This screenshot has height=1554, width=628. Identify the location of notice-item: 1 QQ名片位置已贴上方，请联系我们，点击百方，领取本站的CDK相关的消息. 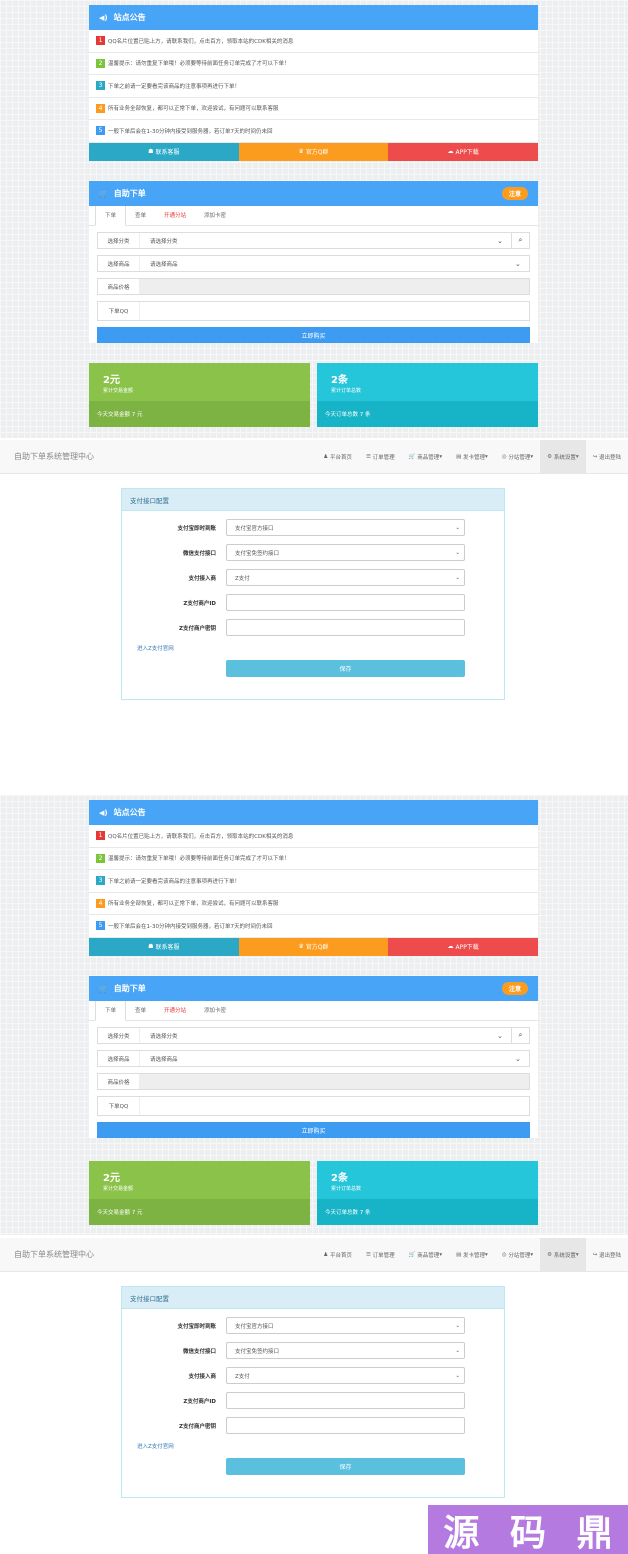
(313, 836).